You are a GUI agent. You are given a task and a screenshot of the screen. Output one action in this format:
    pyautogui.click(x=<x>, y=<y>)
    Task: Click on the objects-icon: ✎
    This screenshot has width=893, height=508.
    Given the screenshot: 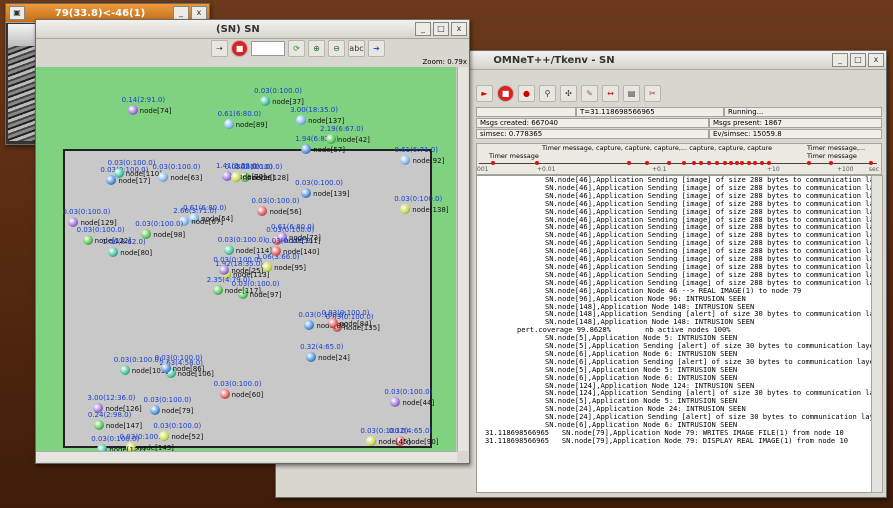 What is the action you would take?
    pyautogui.click(x=589, y=93)
    